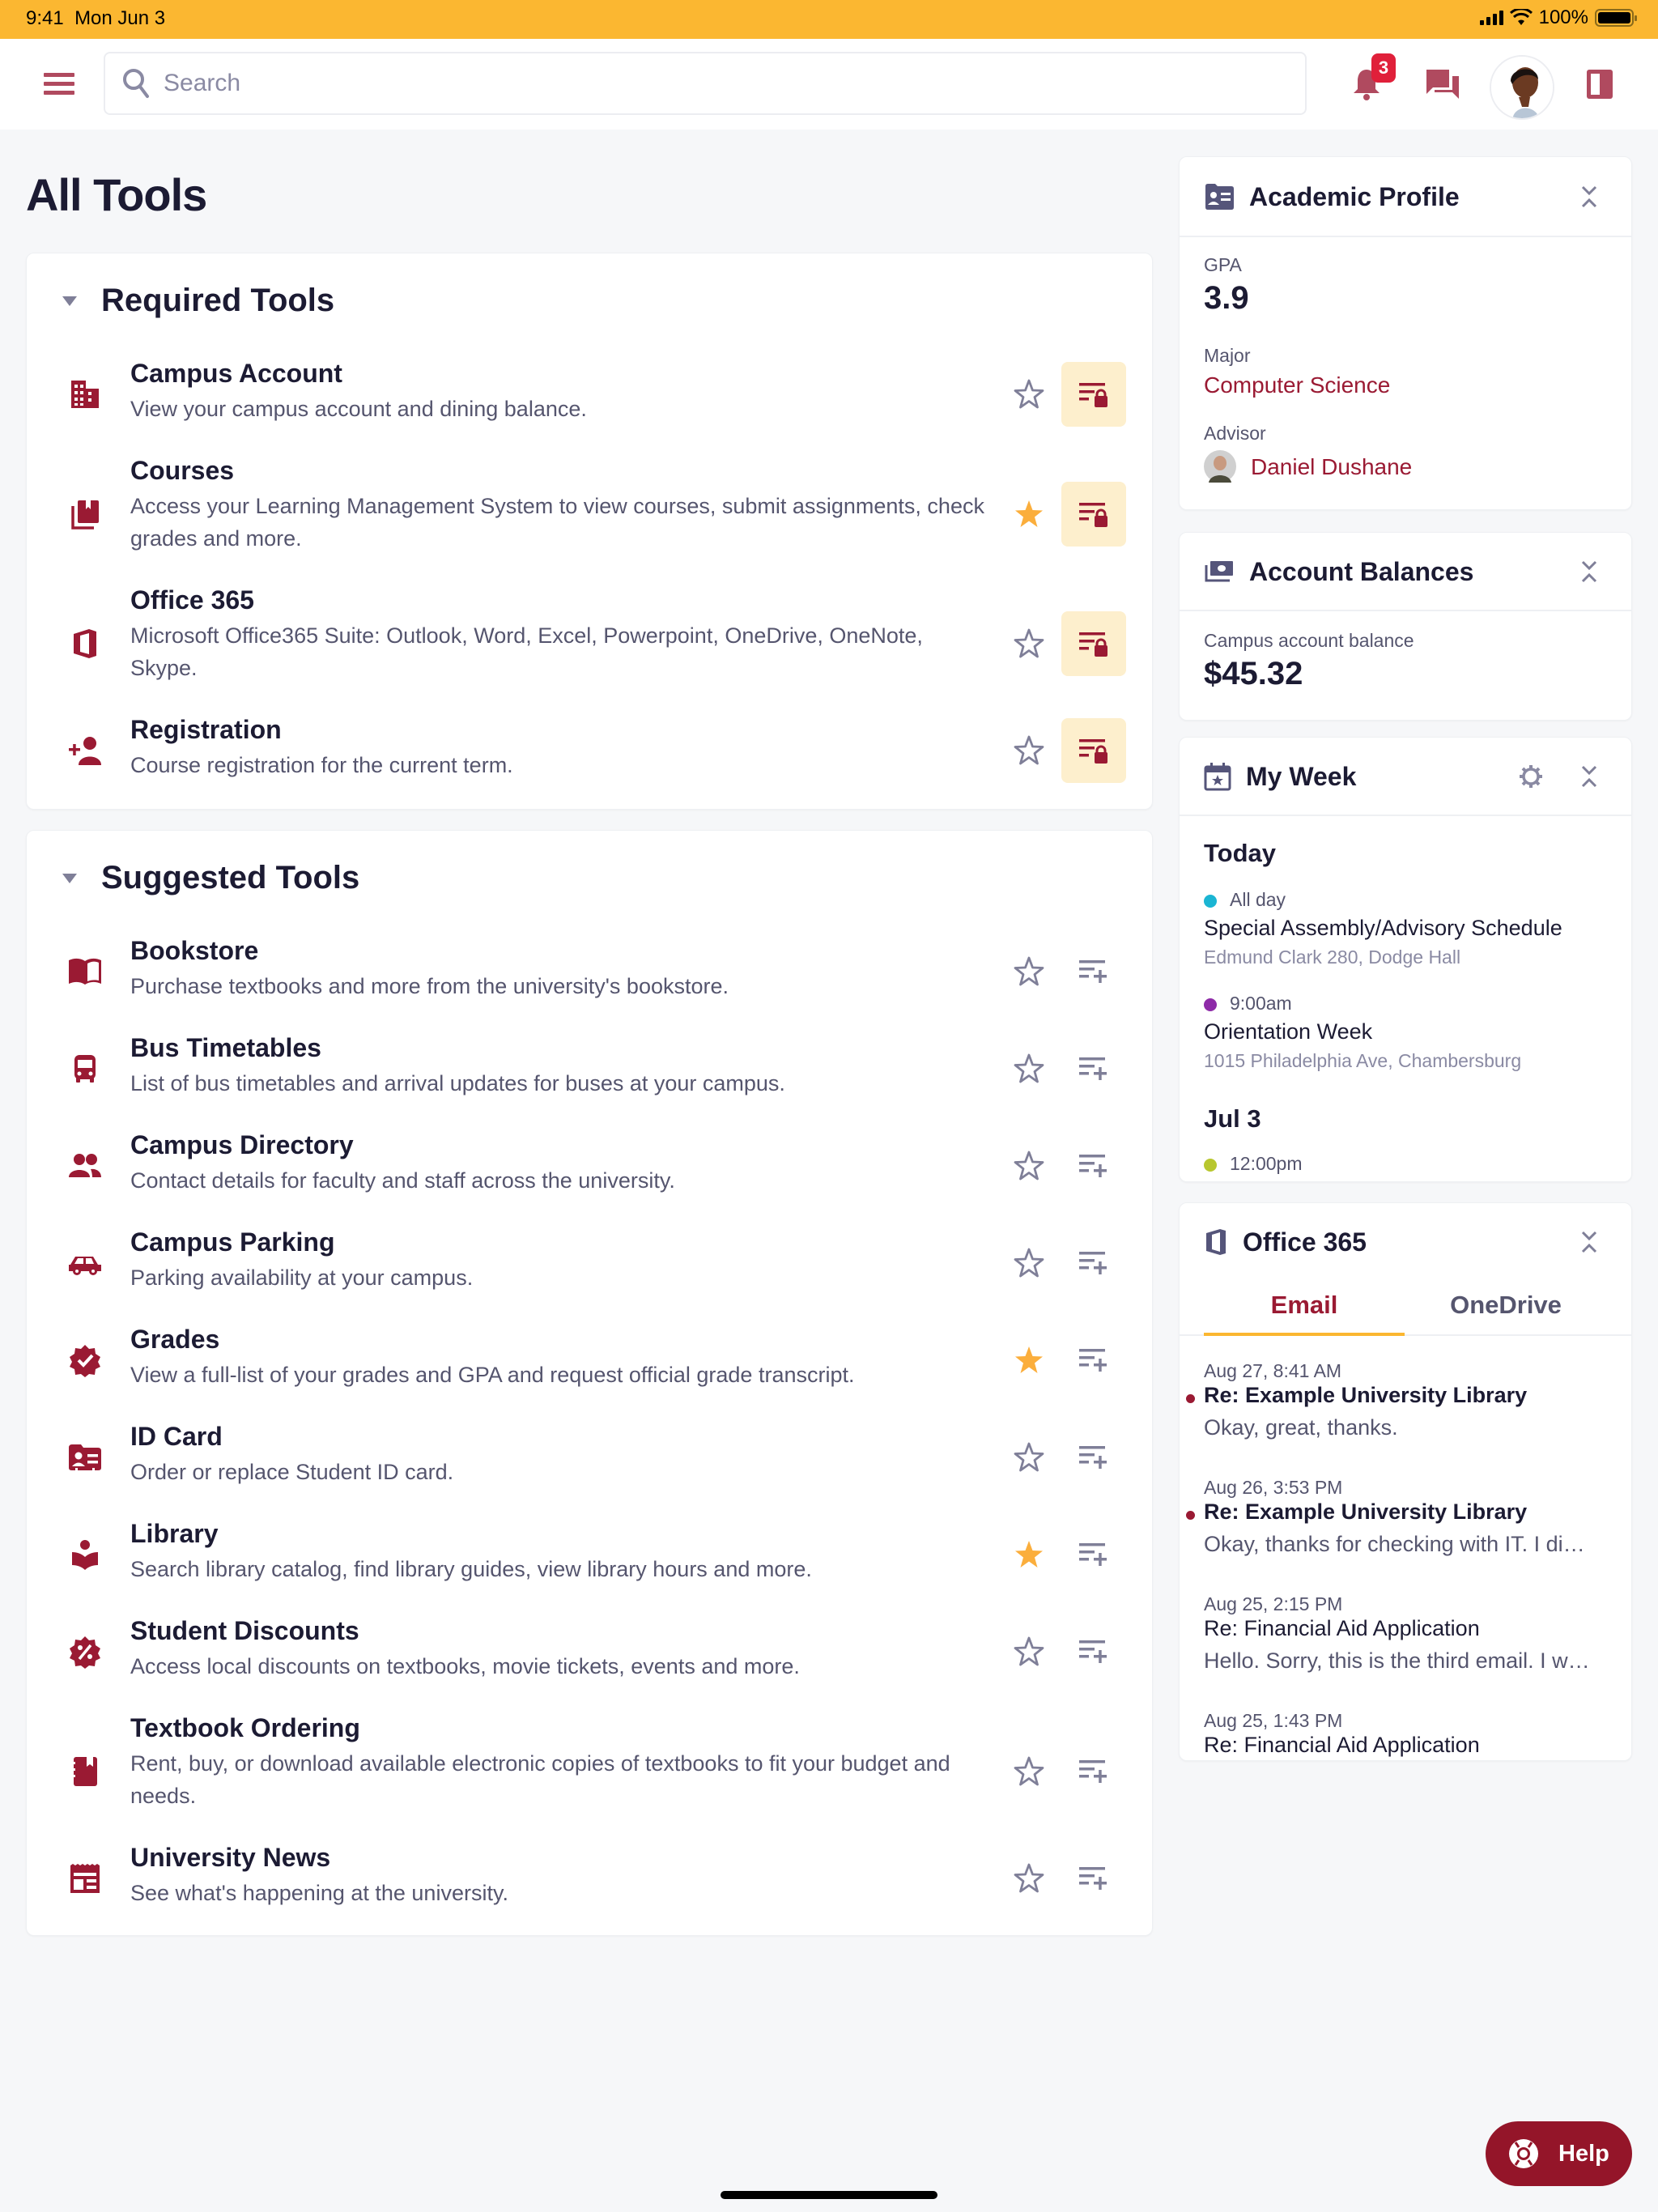  What do you see at coordinates (85, 395) in the screenshot?
I see `building-icon` at bounding box center [85, 395].